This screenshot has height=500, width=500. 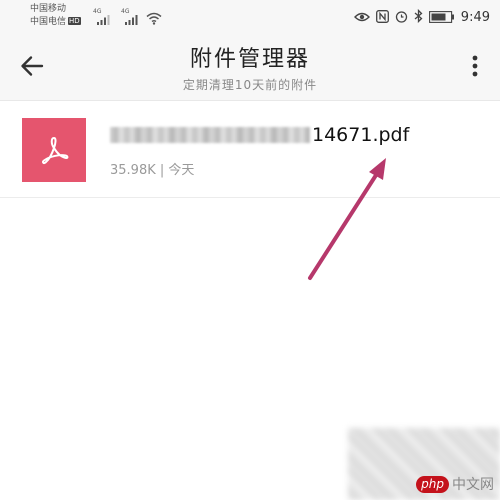 What do you see at coordinates (432, 484) in the screenshot?
I see `watermark-php-badge: php` at bounding box center [432, 484].